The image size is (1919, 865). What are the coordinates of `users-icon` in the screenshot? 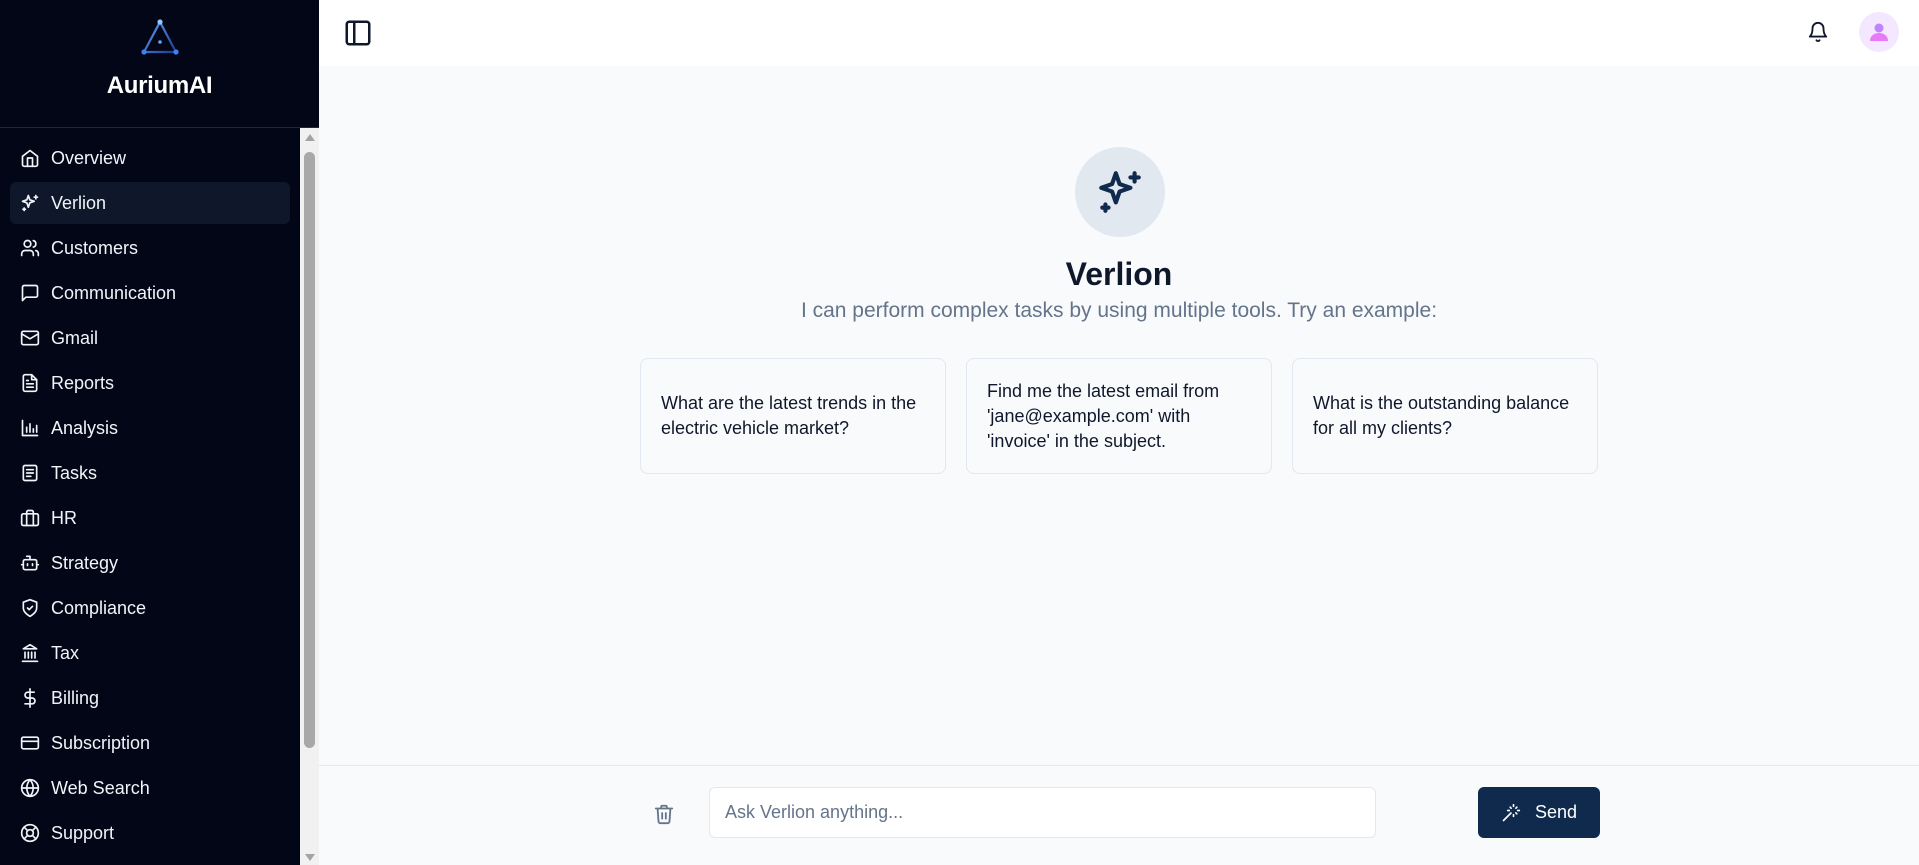 It's located at (30, 248).